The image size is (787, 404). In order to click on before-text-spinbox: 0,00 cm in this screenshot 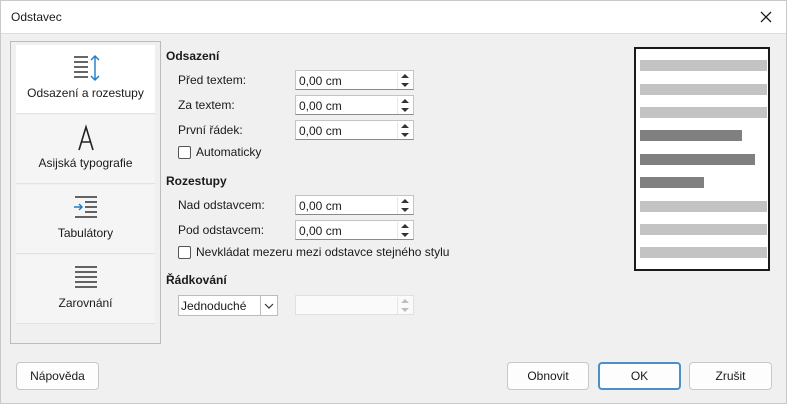, I will do `click(354, 80)`.